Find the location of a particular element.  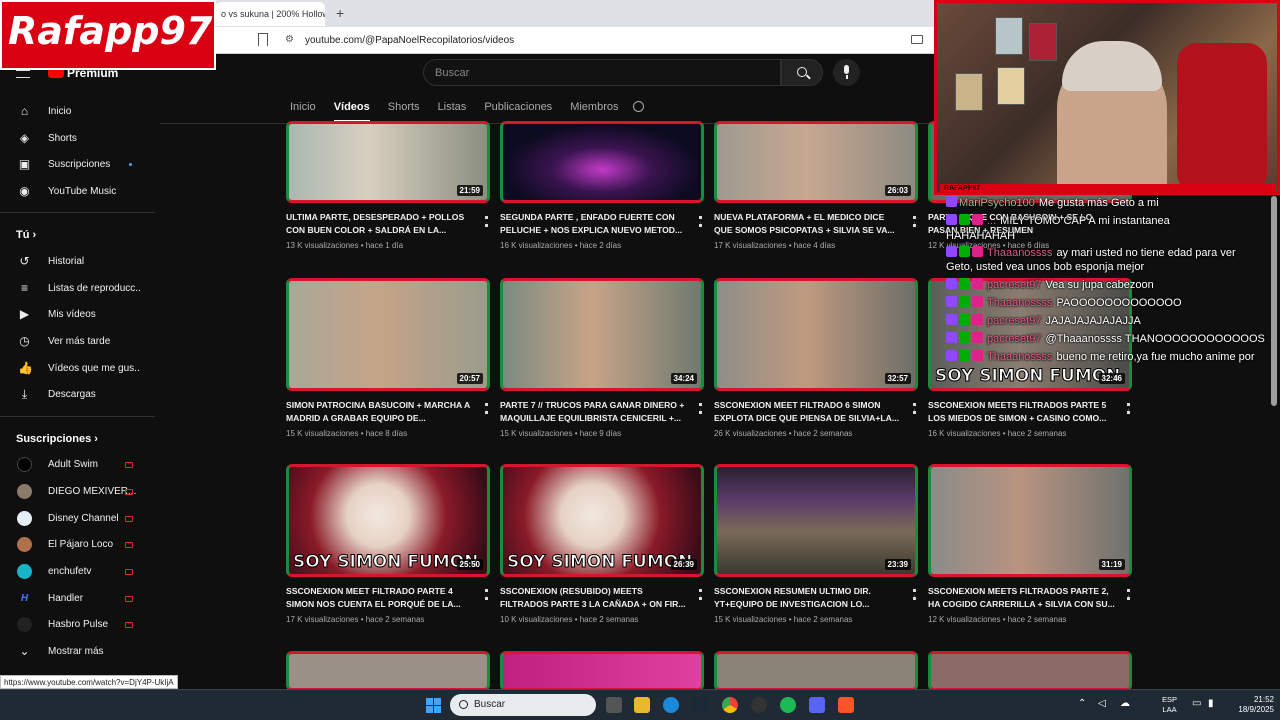

sidebar-item-historial: ↺ Historial is located at coordinates (77, 262).